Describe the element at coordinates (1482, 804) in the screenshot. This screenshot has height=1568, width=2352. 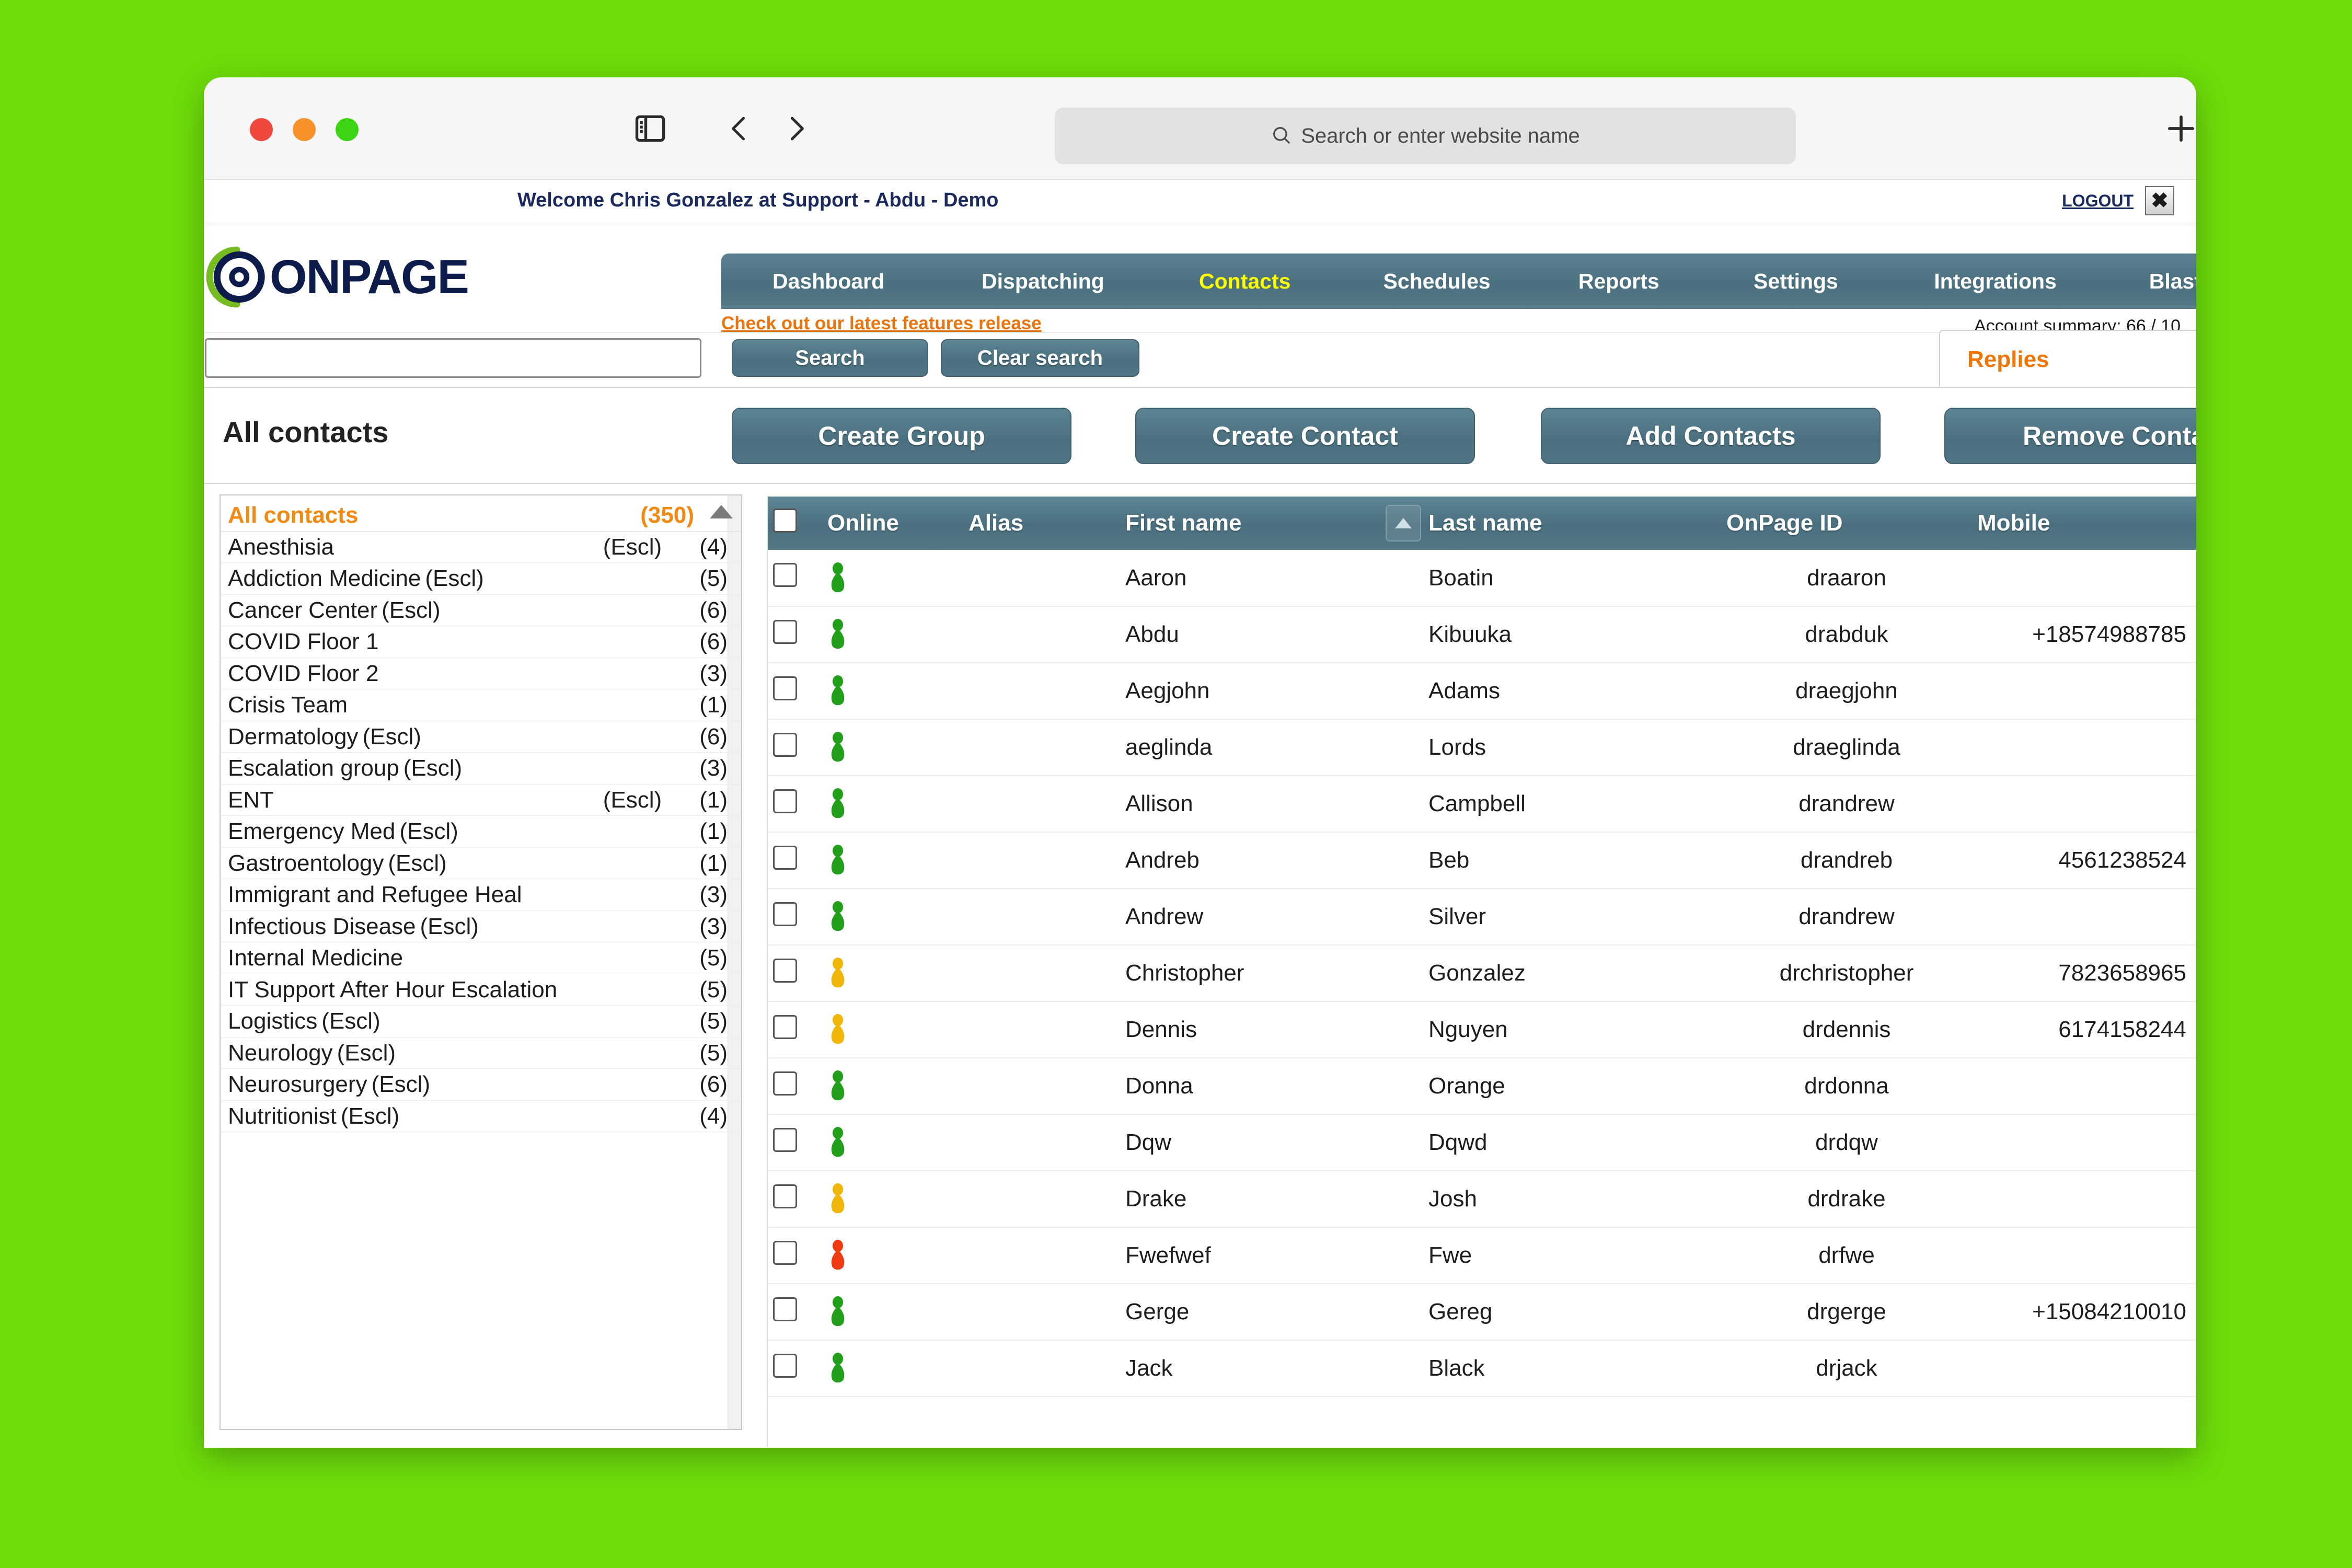
I see `table-row: AllisonCampbelldrandrew ali.ta` at that location.